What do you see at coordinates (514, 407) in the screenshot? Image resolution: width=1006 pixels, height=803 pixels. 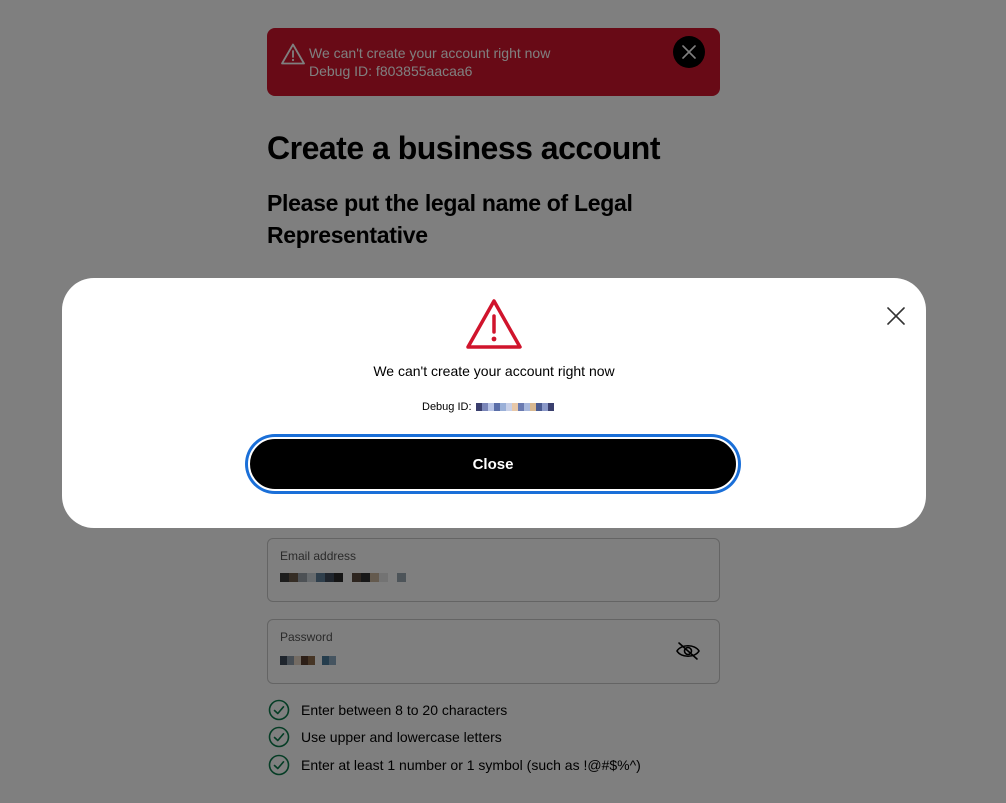 I see `debug-id-value-redacted` at bounding box center [514, 407].